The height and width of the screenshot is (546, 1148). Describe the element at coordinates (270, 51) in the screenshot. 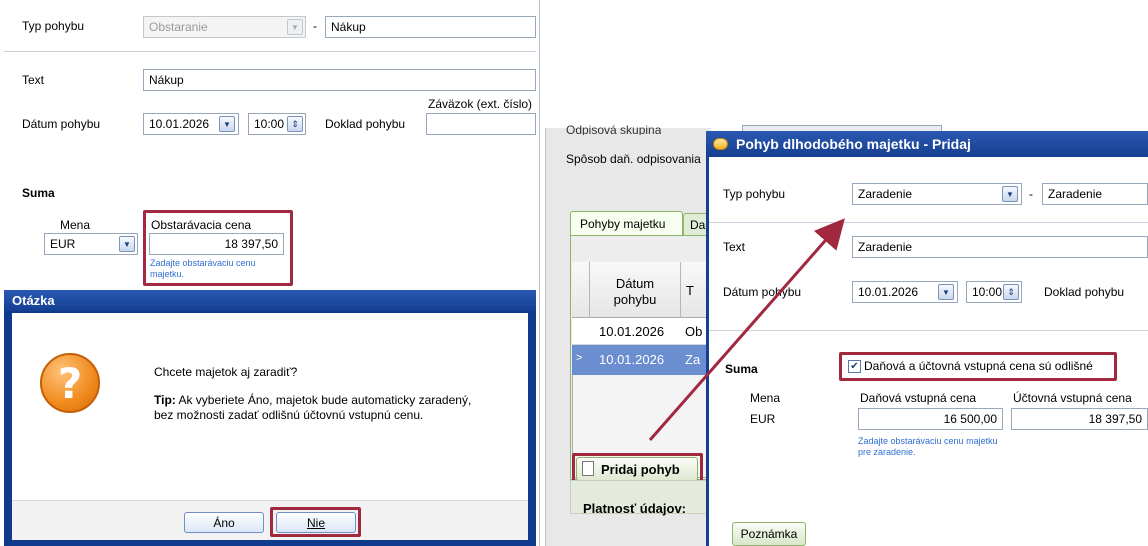

I see `left-separator` at that location.